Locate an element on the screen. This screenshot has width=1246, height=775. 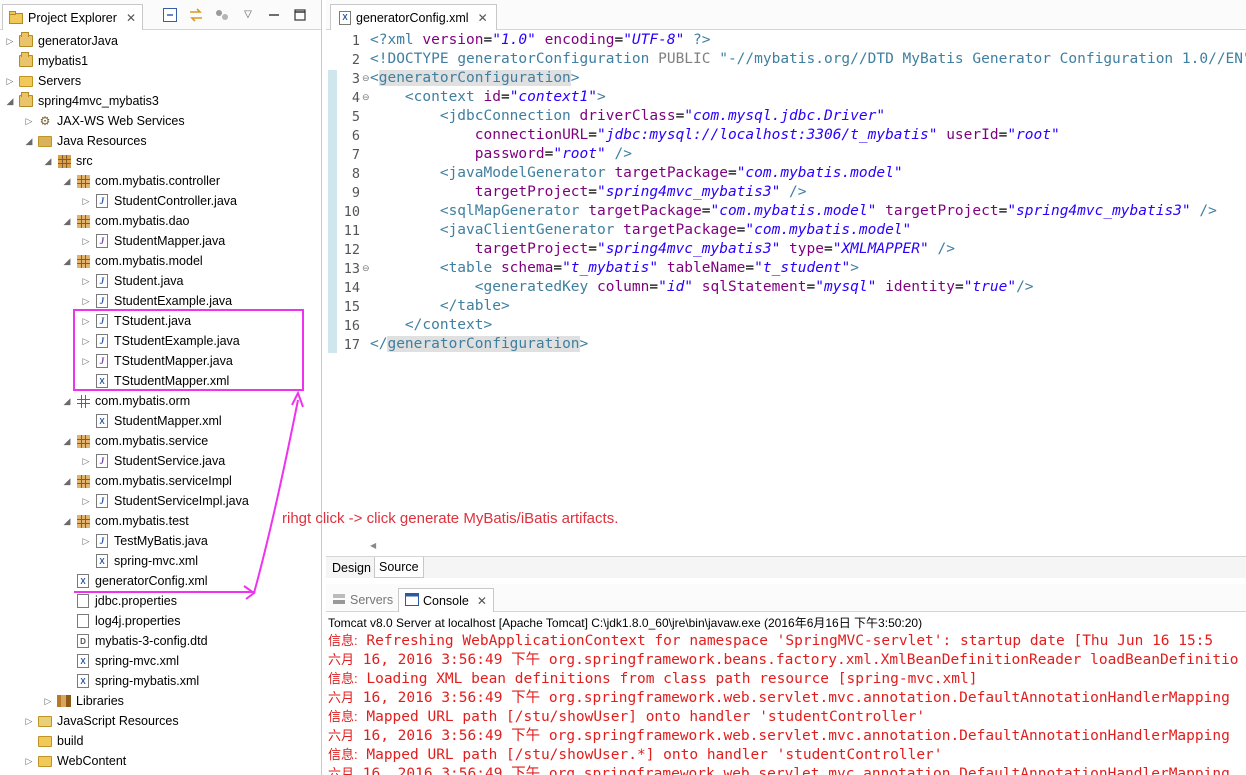
tree-item-com-mybatis-dao: ◢ com.mybatis.dao is located at coordinates (95, 221).